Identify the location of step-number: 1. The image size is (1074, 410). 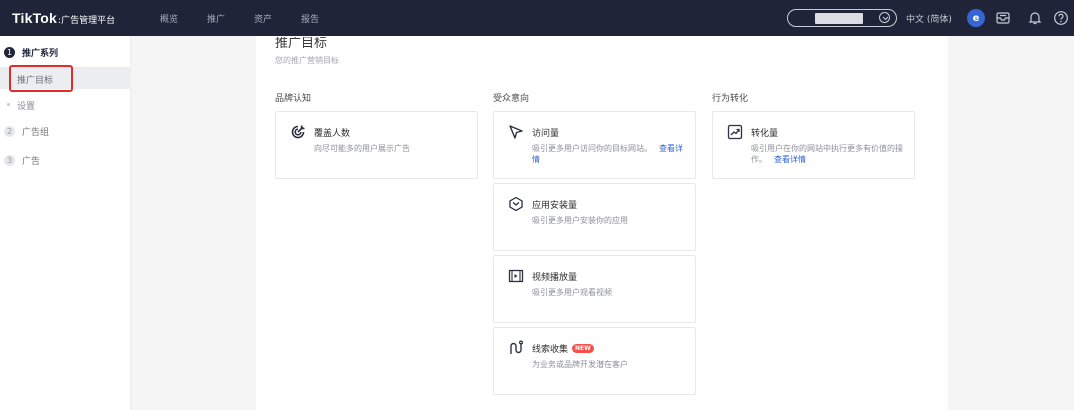
(9, 52).